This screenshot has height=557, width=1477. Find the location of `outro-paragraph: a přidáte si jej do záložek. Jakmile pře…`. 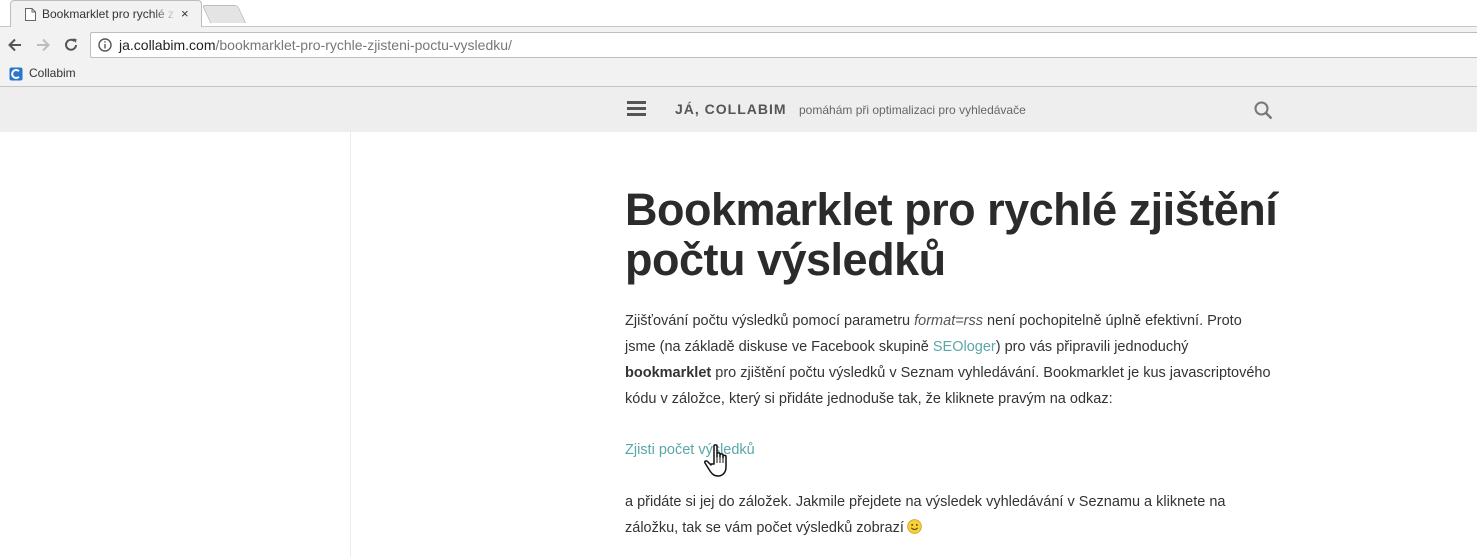

outro-paragraph: a přidáte si jej do záložek. Jakmile pře… is located at coordinates (950, 515).